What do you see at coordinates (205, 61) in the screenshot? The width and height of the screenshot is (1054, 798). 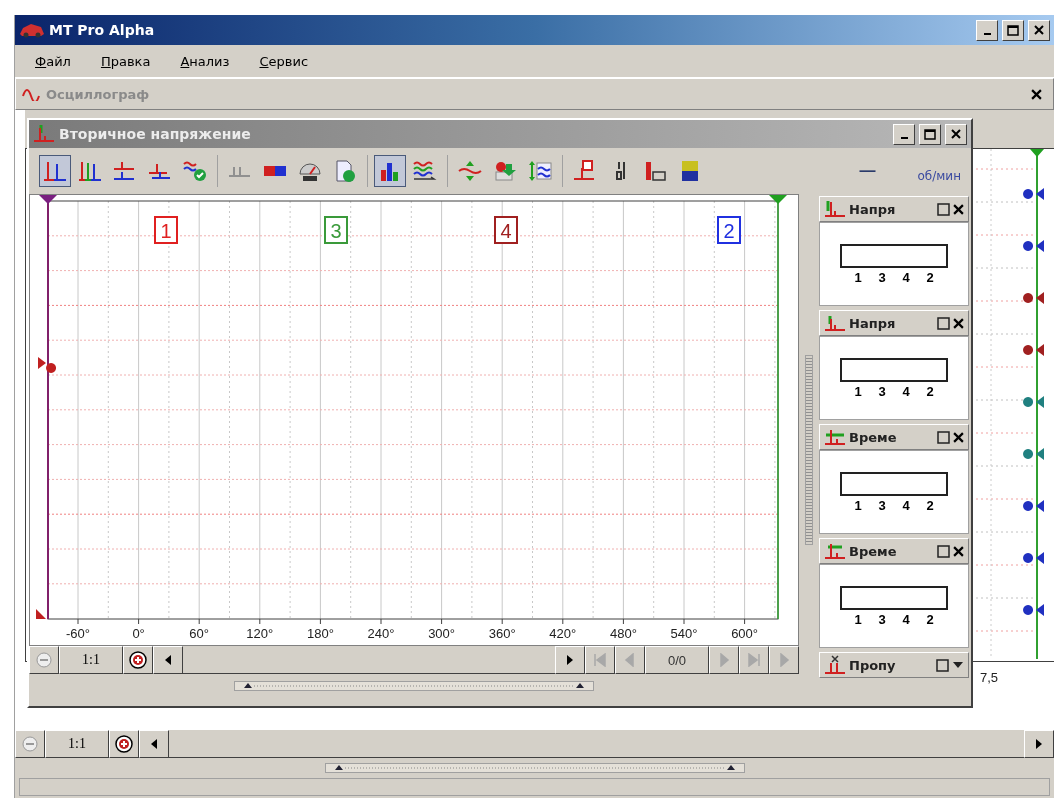 I see `menu-item: Анализ` at bounding box center [205, 61].